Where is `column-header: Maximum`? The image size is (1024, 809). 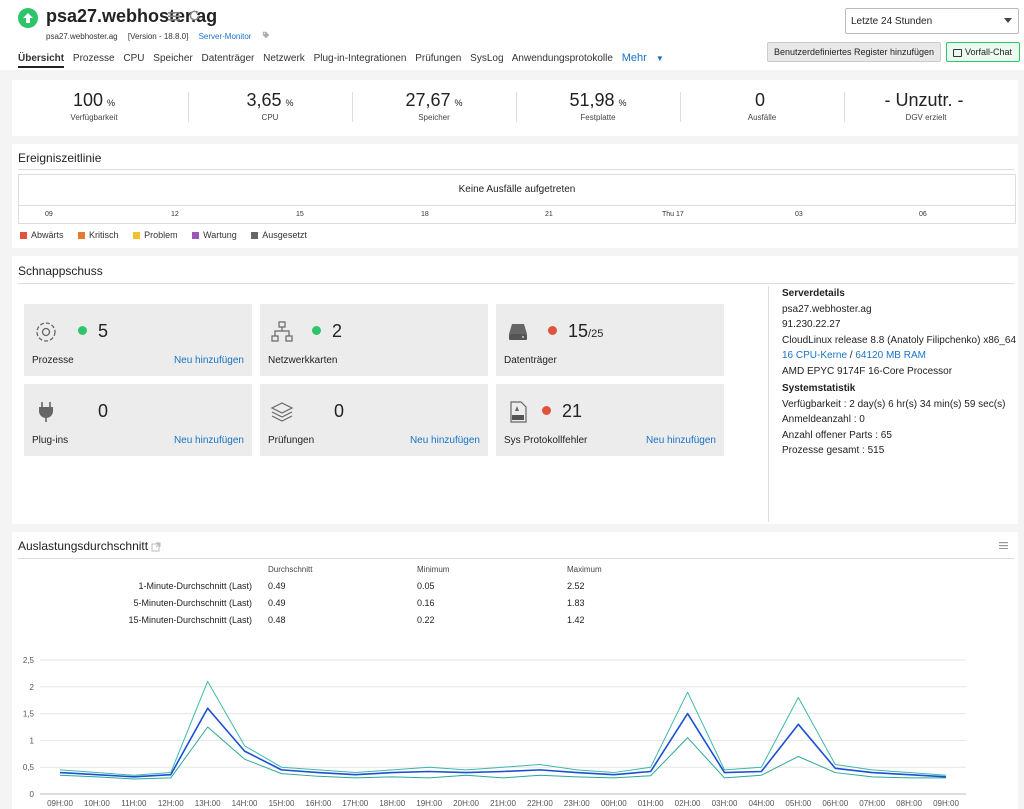
column-header: Maximum is located at coordinates (584, 569).